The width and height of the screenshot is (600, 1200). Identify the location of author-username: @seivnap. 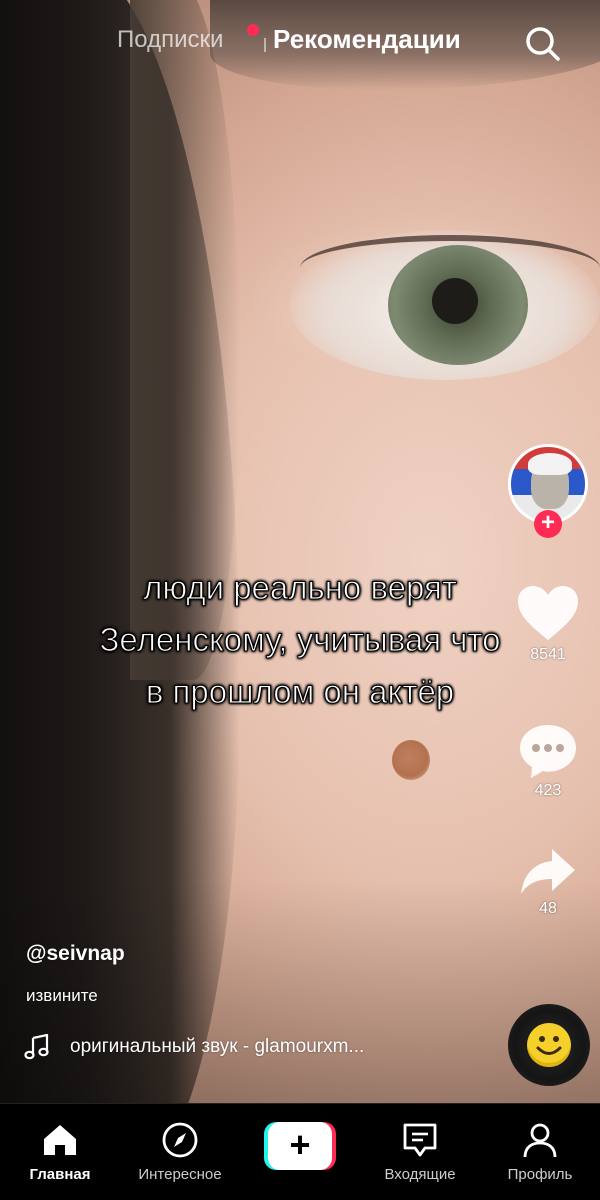
(75, 954).